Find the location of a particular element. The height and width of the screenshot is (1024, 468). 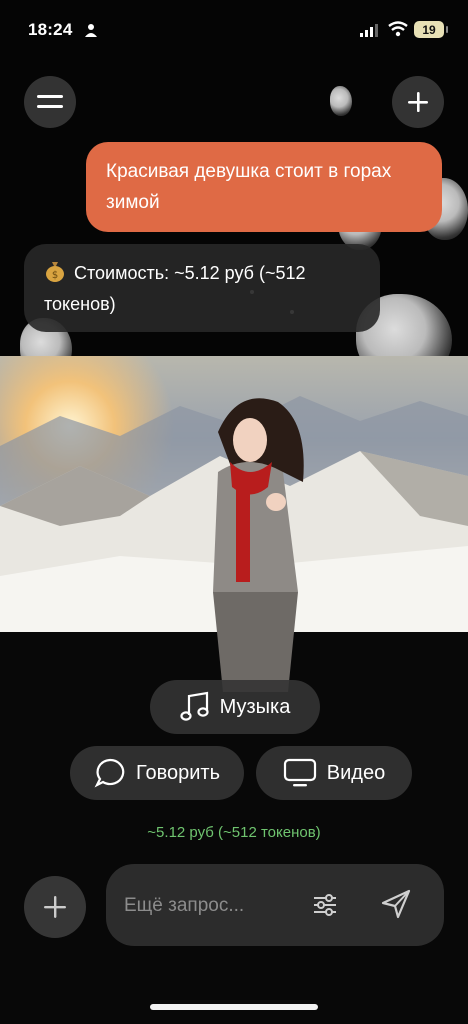

cost-message-bubble: $ Стоимость: ~5.12 руб (~512 токенов) is located at coordinates (202, 288).